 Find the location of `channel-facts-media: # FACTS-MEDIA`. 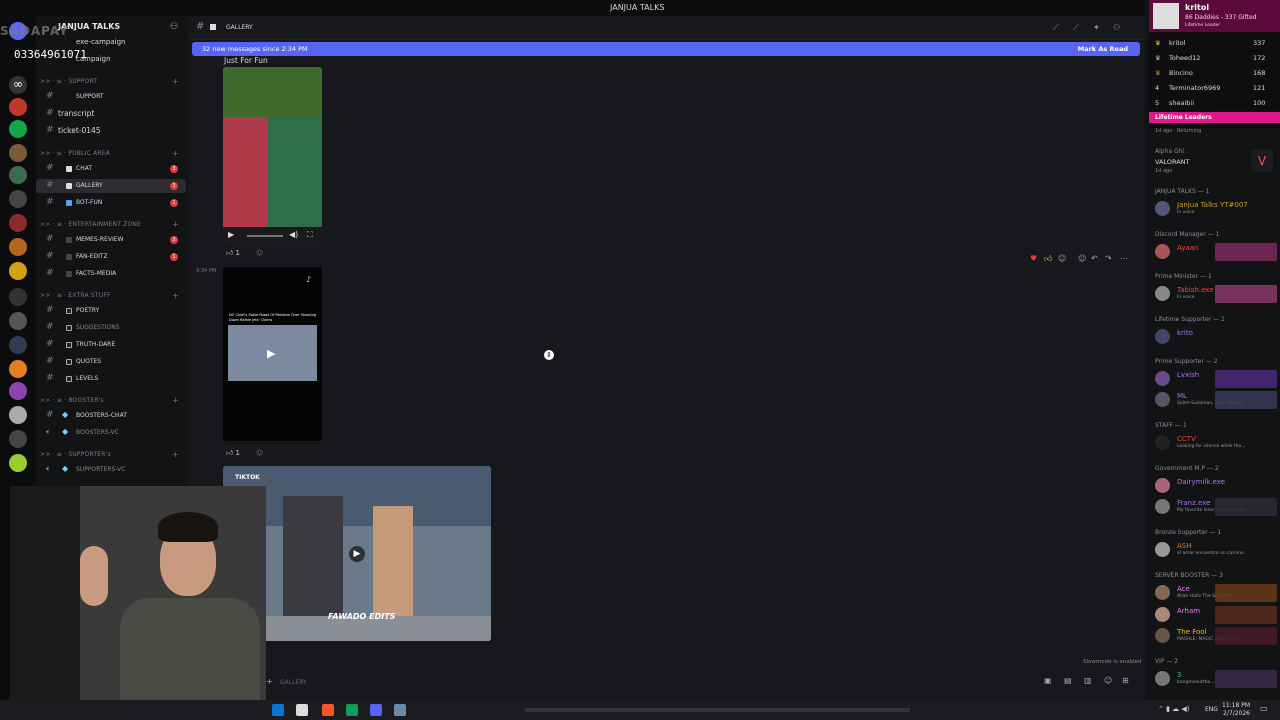

channel-facts-media: # FACTS-MEDIA is located at coordinates (111, 274).